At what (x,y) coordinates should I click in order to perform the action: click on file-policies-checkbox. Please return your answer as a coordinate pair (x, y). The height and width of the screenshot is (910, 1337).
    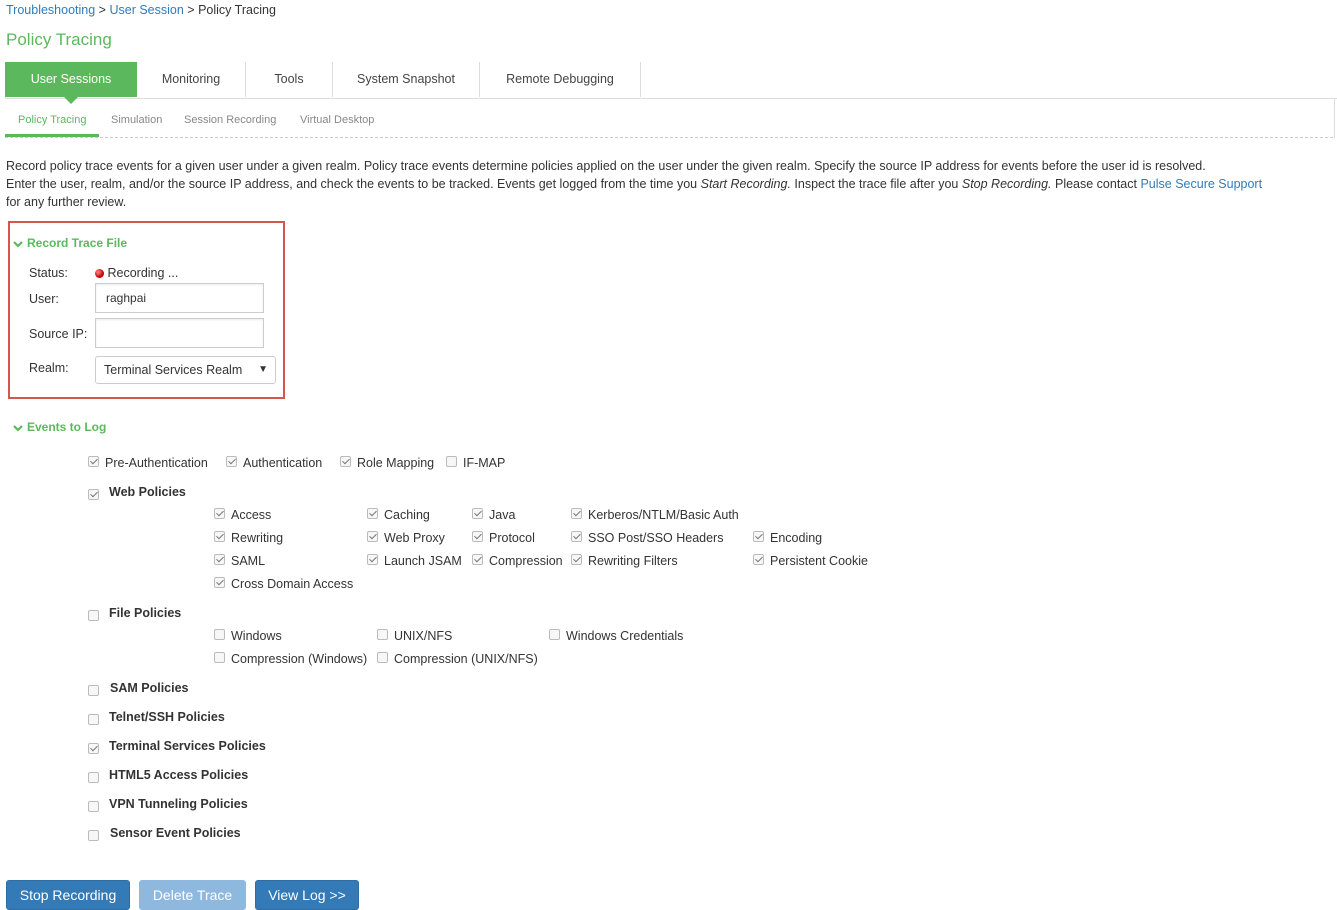
    Looking at the image, I should click on (93, 615).